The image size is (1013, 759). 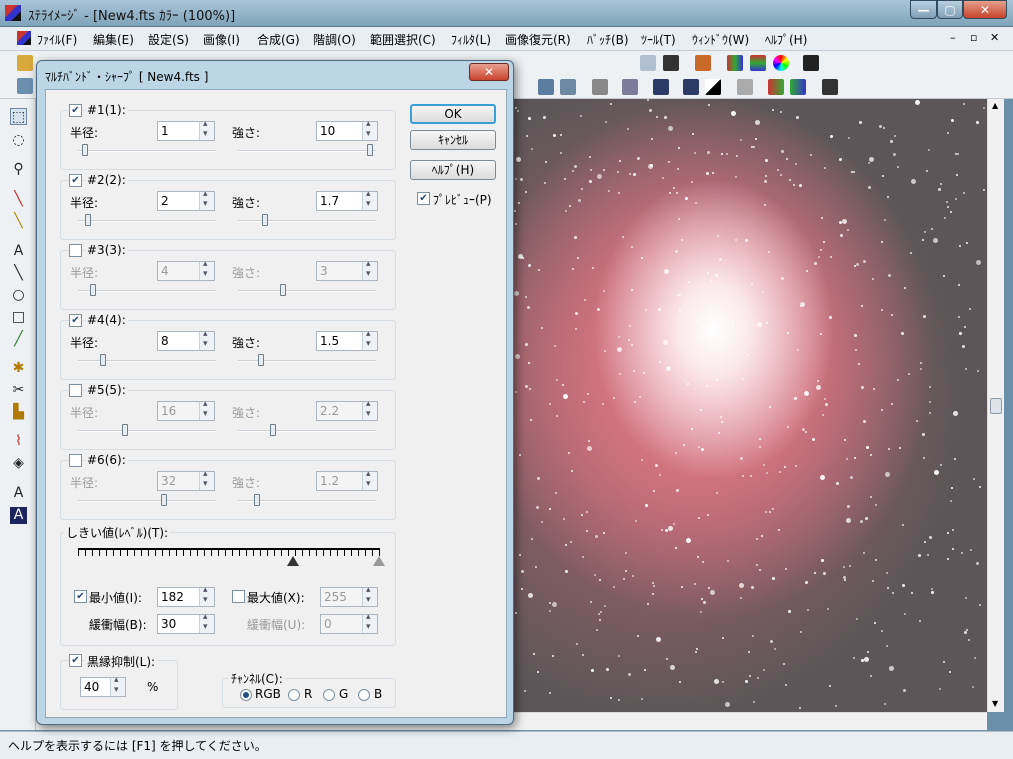 I want to click on cut-tool-icon: ✂, so click(x=18, y=390).